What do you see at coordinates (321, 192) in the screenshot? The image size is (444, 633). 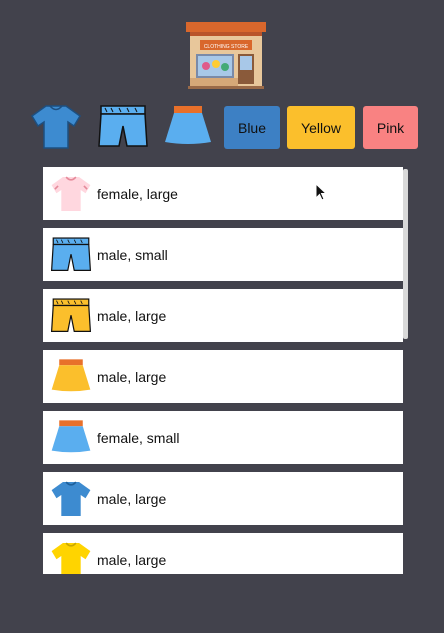 I see `mouse-cursor-icon` at bounding box center [321, 192].